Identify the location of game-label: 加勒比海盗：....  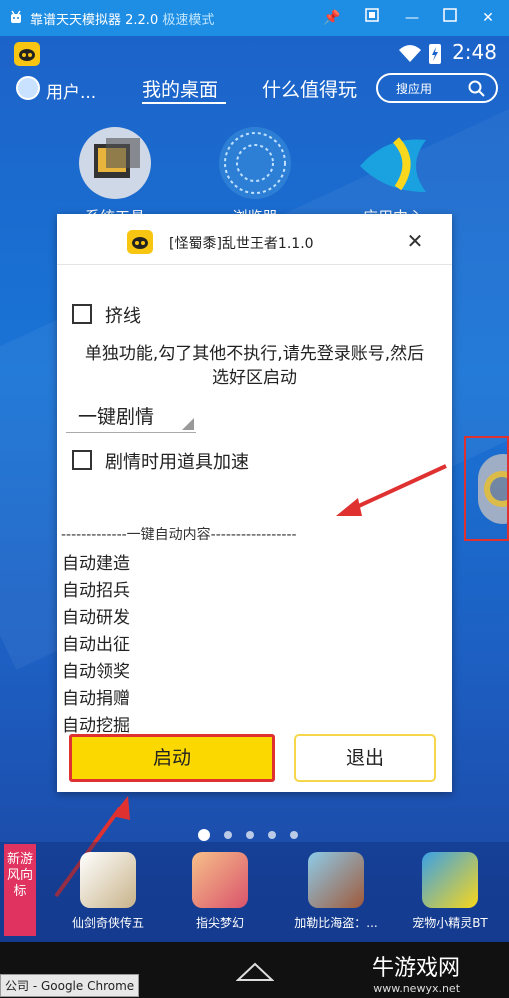
(336, 923).